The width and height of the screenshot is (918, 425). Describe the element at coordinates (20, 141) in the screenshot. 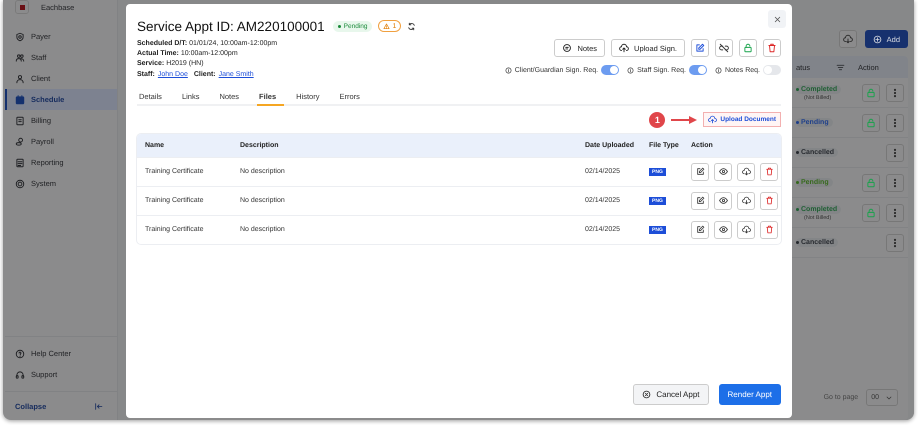

I see `coins-icon` at that location.